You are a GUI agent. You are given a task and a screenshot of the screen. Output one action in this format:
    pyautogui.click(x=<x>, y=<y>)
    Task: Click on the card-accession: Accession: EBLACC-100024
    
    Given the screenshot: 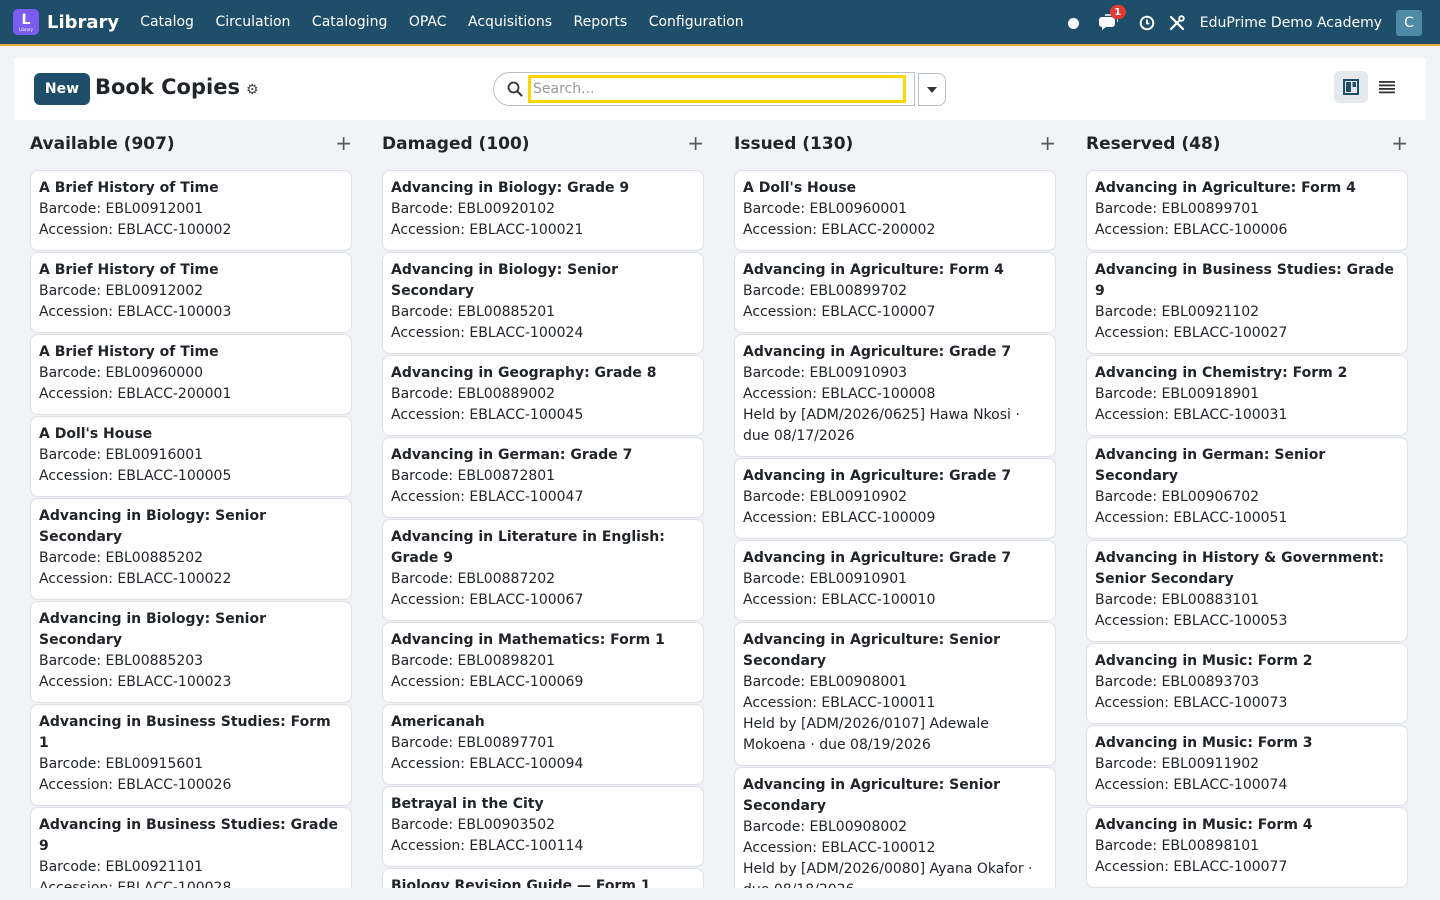 What is the action you would take?
    pyautogui.click(x=487, y=333)
    